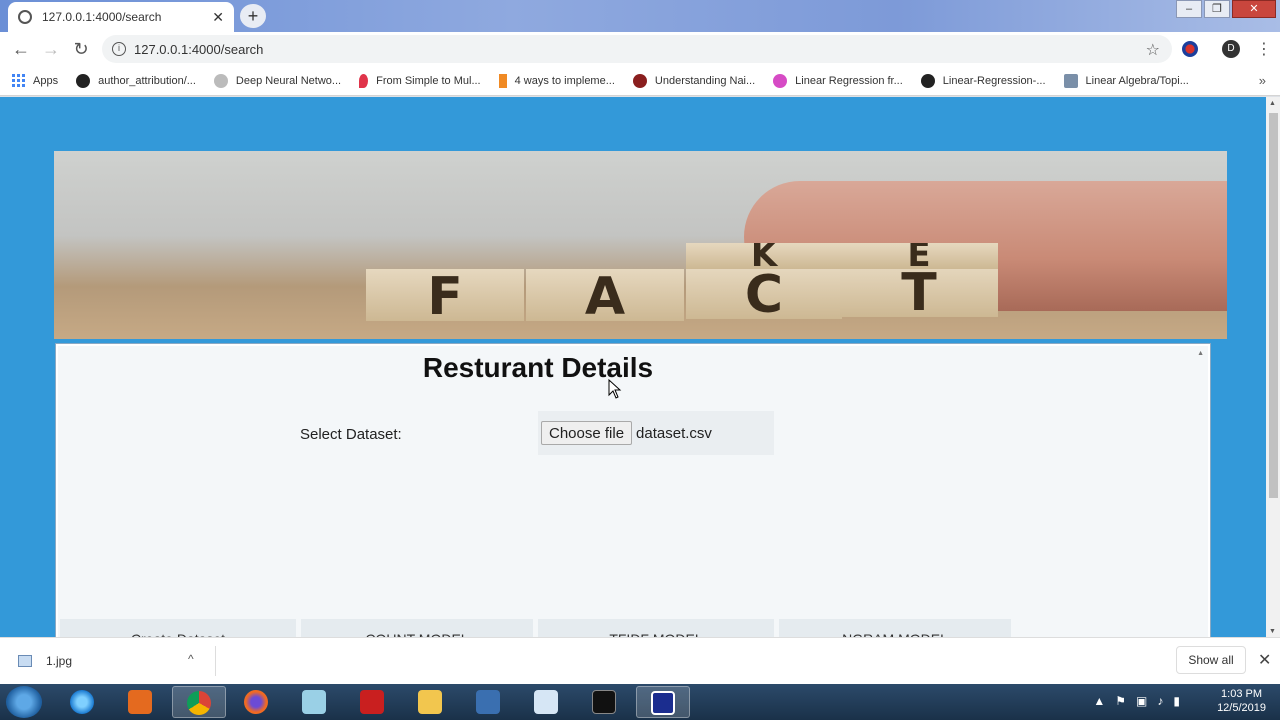  I want to click on mouse-cursor-icon, so click(615, 389).